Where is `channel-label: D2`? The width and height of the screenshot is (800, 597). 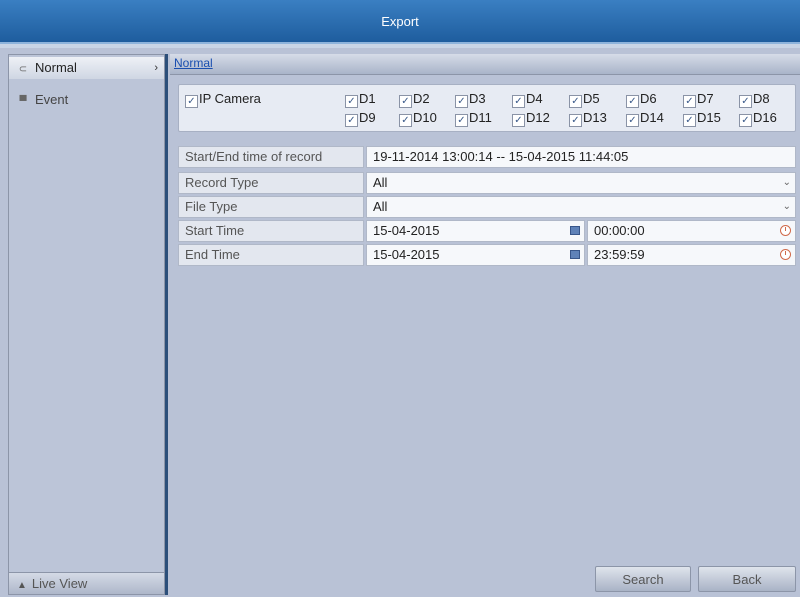 channel-label: D2 is located at coordinates (421, 98).